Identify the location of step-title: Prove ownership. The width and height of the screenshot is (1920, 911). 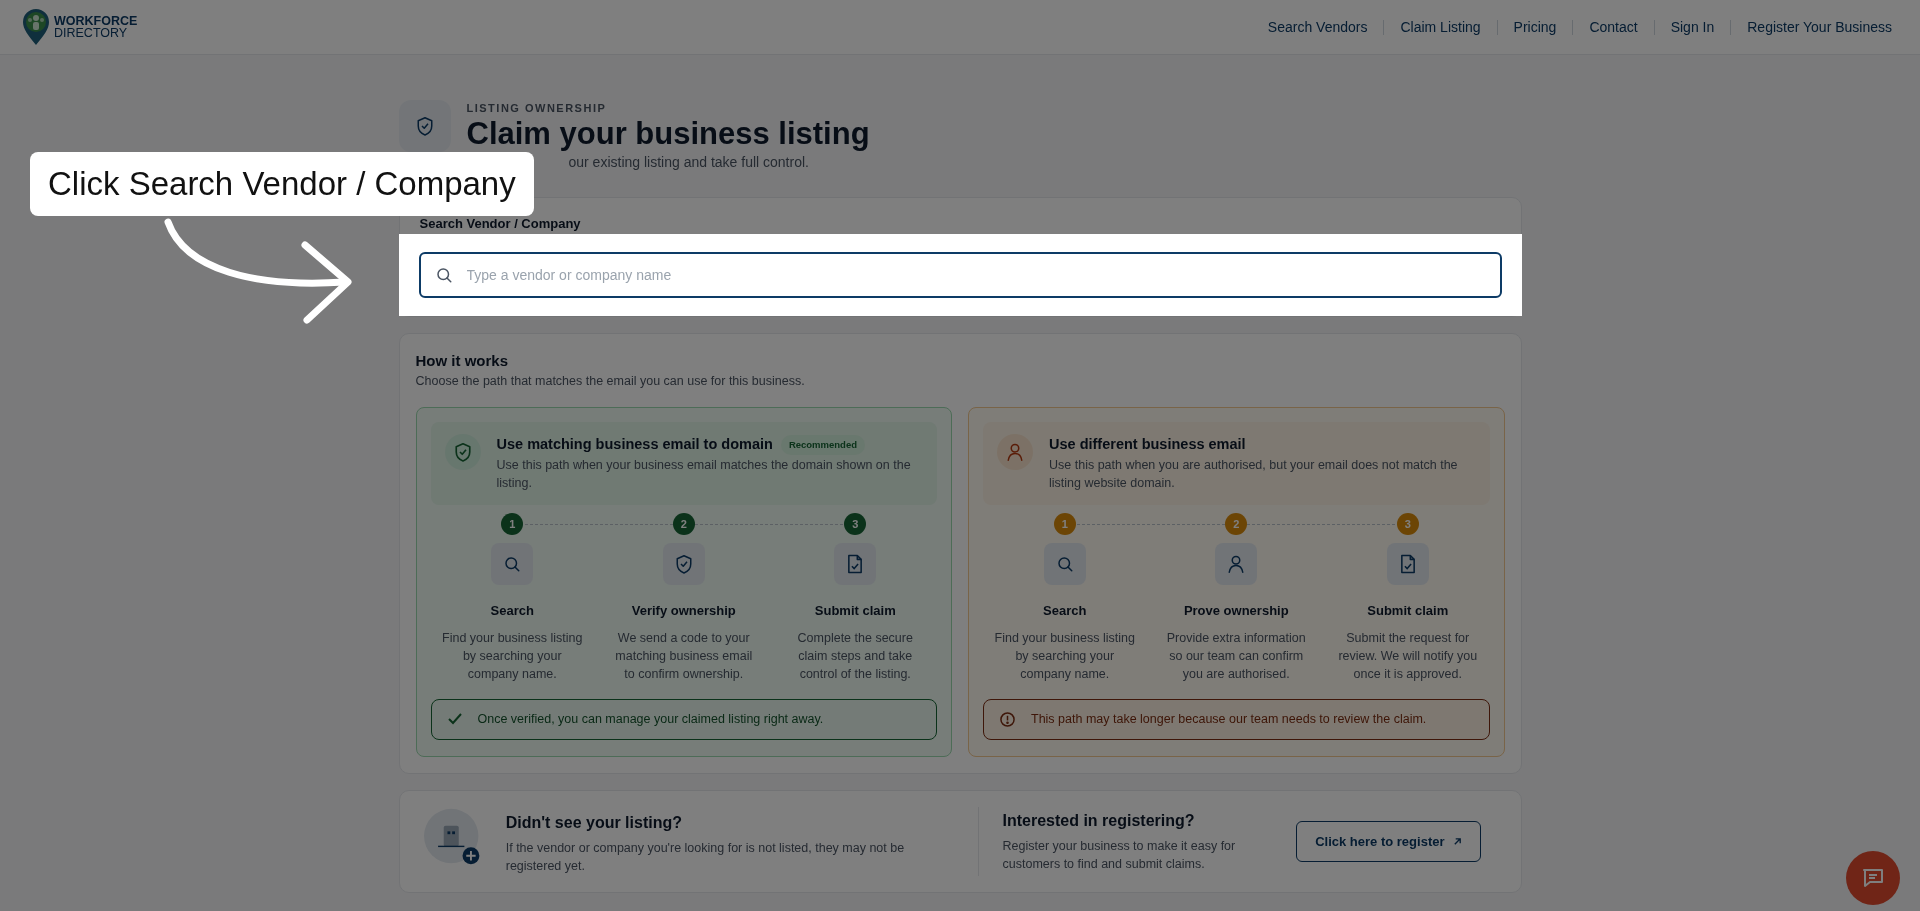
(1236, 611).